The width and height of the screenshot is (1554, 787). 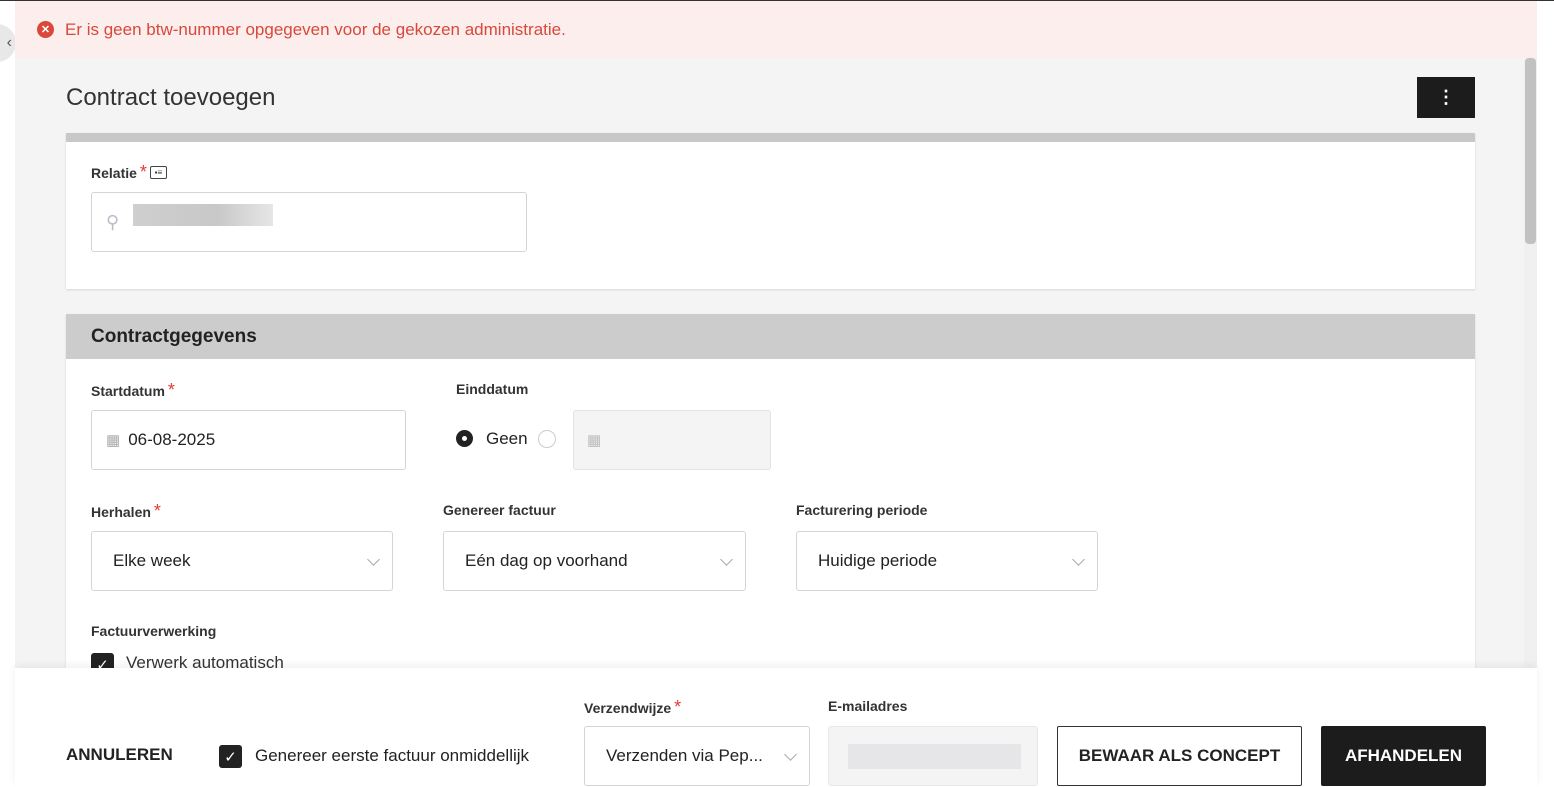 What do you see at coordinates (113, 221) in the screenshot?
I see `search-icon: ⚲` at bounding box center [113, 221].